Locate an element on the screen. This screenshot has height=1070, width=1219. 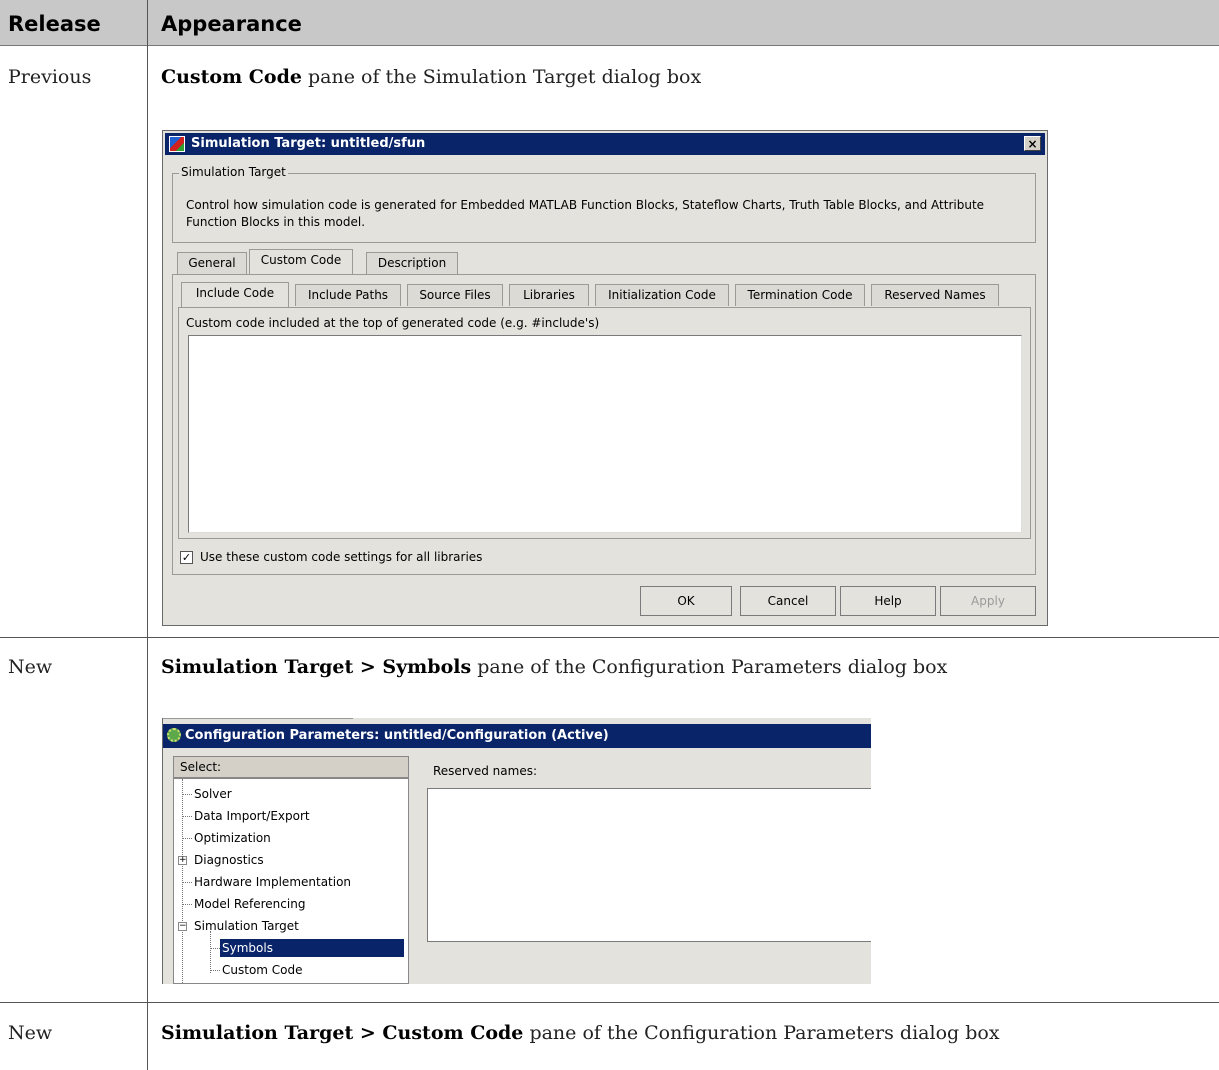
custom-code-textarea is located at coordinates (605, 434).